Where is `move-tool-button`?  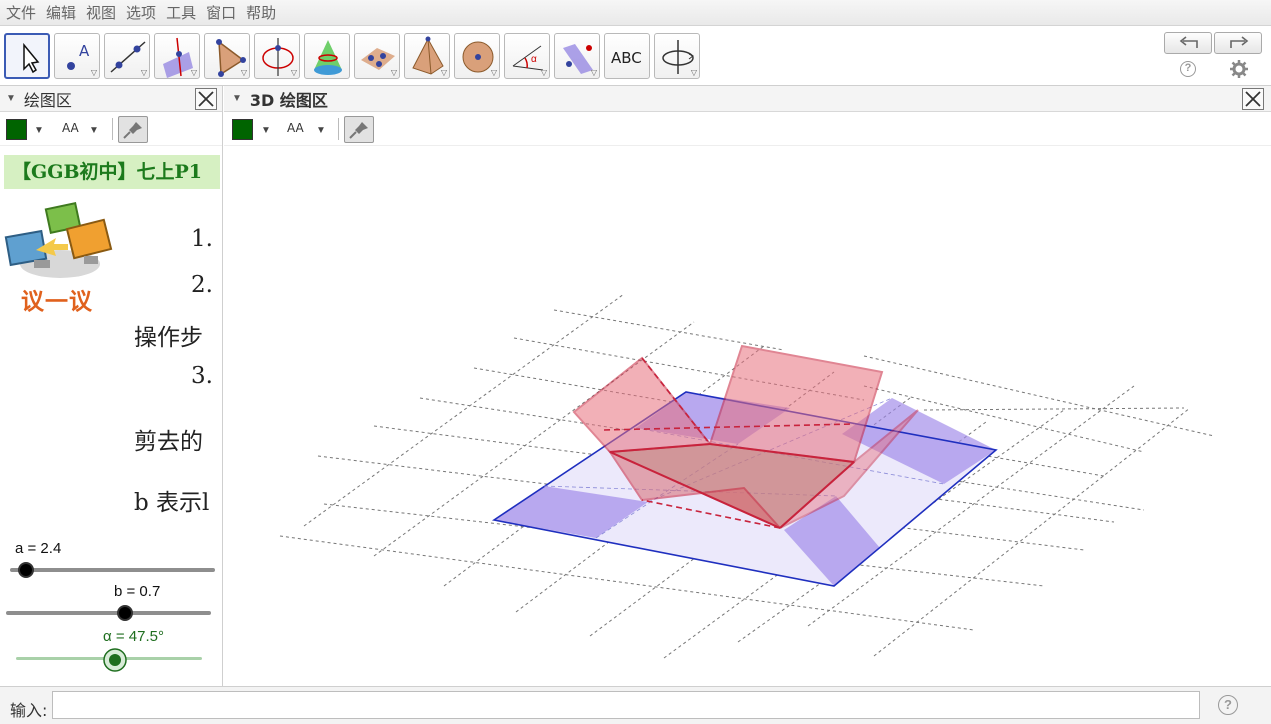 move-tool-button is located at coordinates (27, 56).